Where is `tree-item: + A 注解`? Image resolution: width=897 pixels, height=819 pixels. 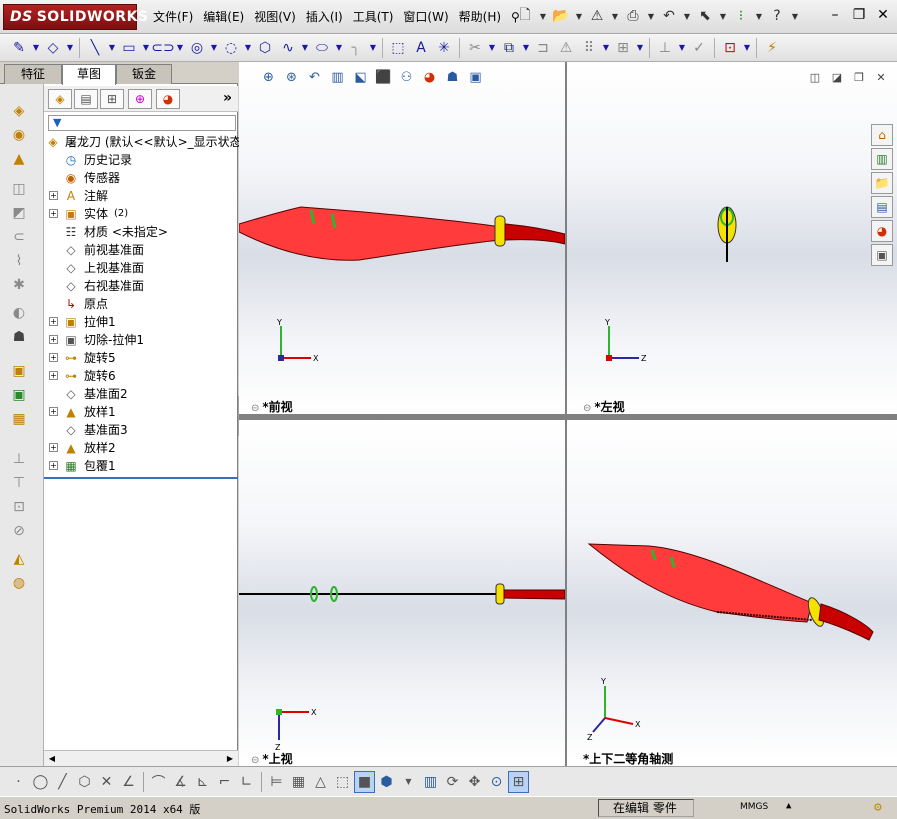 tree-item: + A 注解 is located at coordinates (141, 196).